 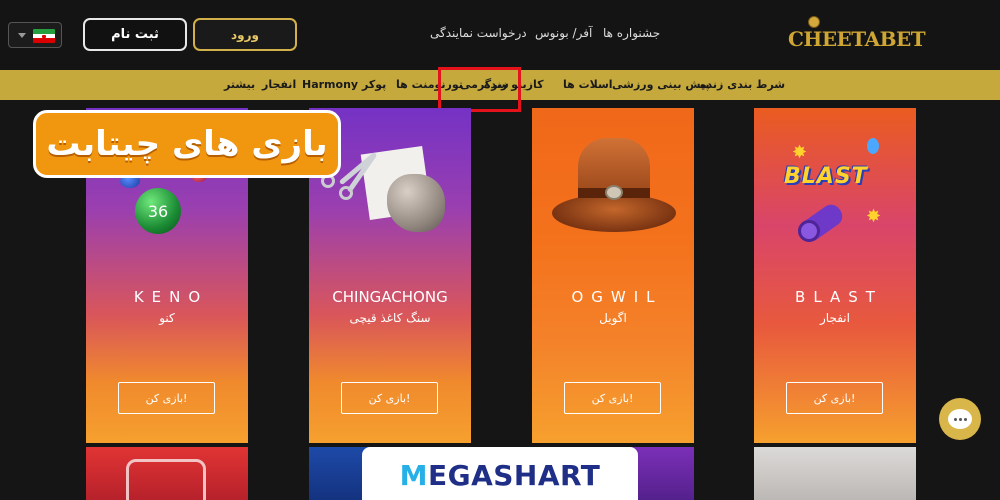 What do you see at coordinates (835, 275) in the screenshot?
I see `game-card-blast: ✸ ✸ BLAST BLAST انفجار بازی کن!` at bounding box center [835, 275].